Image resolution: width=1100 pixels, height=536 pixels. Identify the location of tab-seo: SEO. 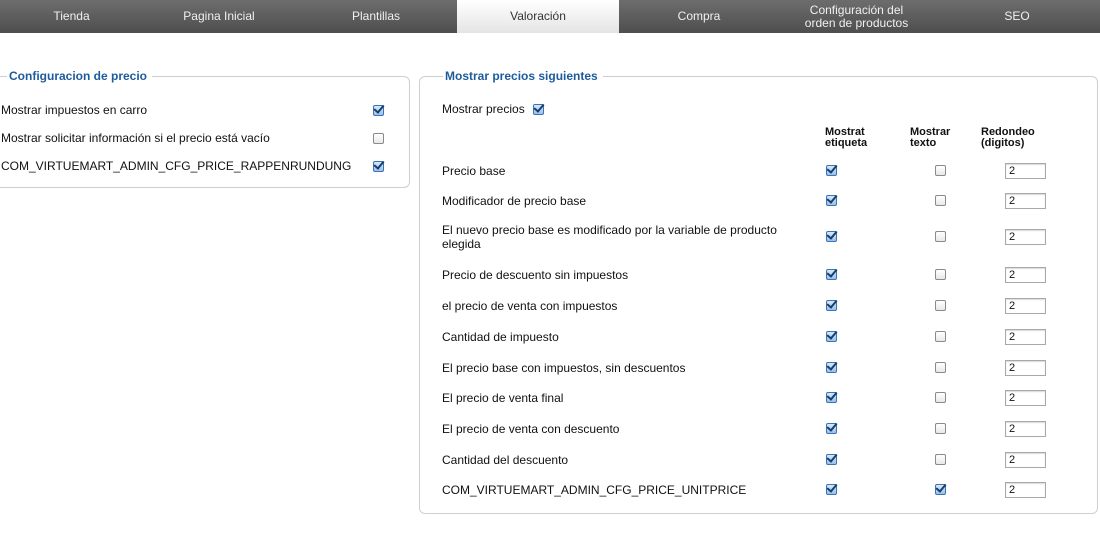
(1017, 16).